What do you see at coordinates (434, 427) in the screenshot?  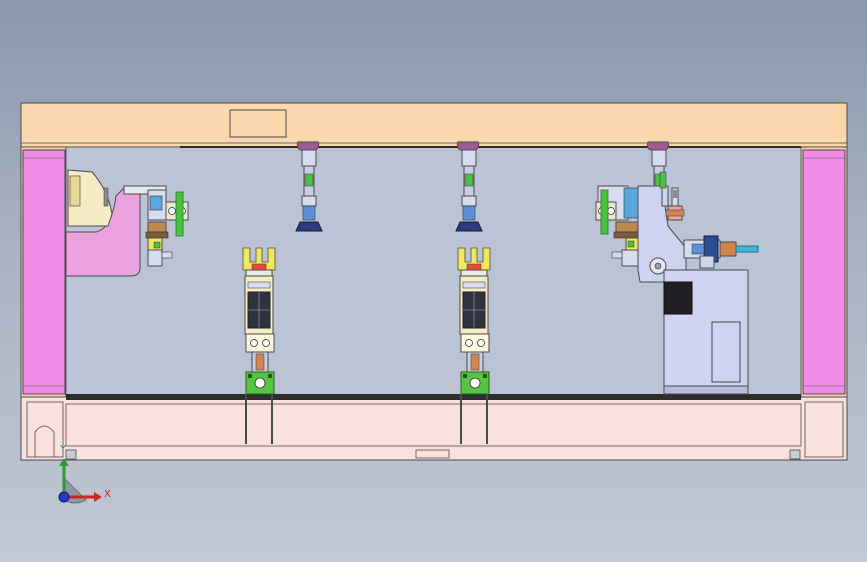 I see `base-frame` at bounding box center [434, 427].